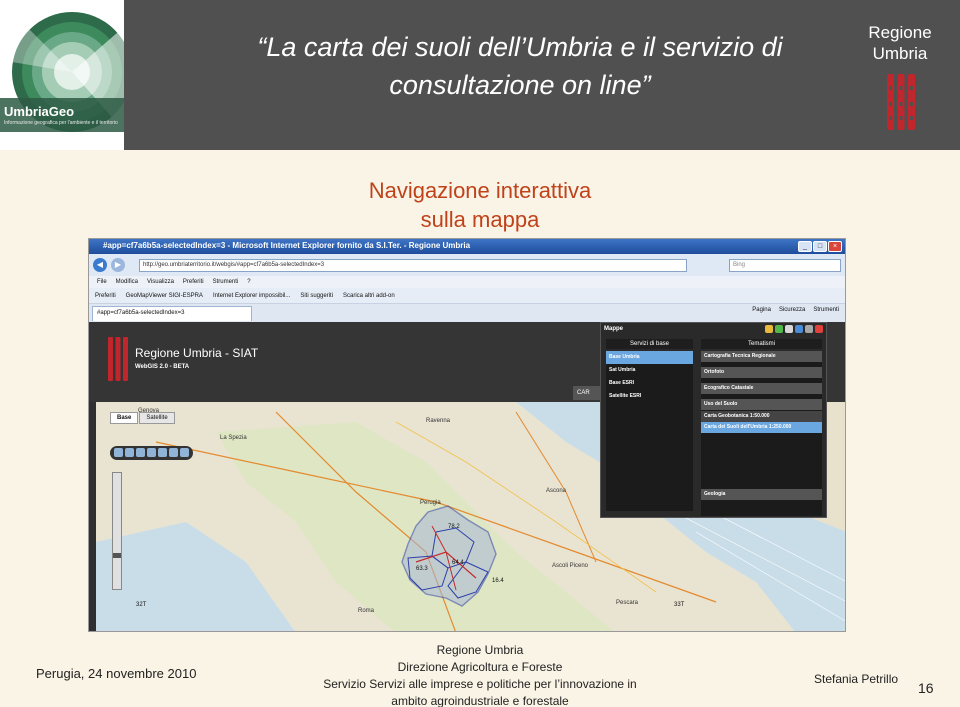 This screenshot has height=707, width=960. What do you see at coordinates (520, 85) in the screenshot?
I see `slide-title-line2: consultazione on line”` at bounding box center [520, 85].